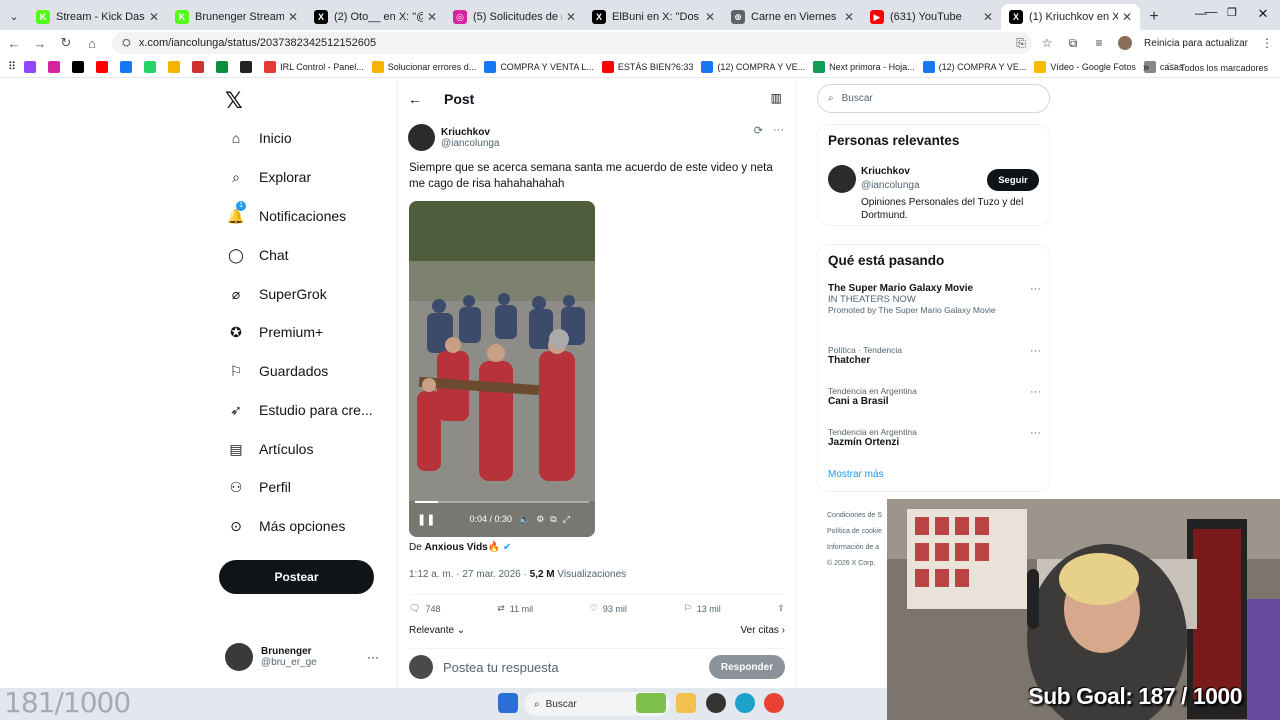 The image size is (1280, 720). What do you see at coordinates (426, 519) in the screenshot?
I see `pause-icon: ❚❚` at bounding box center [426, 519].